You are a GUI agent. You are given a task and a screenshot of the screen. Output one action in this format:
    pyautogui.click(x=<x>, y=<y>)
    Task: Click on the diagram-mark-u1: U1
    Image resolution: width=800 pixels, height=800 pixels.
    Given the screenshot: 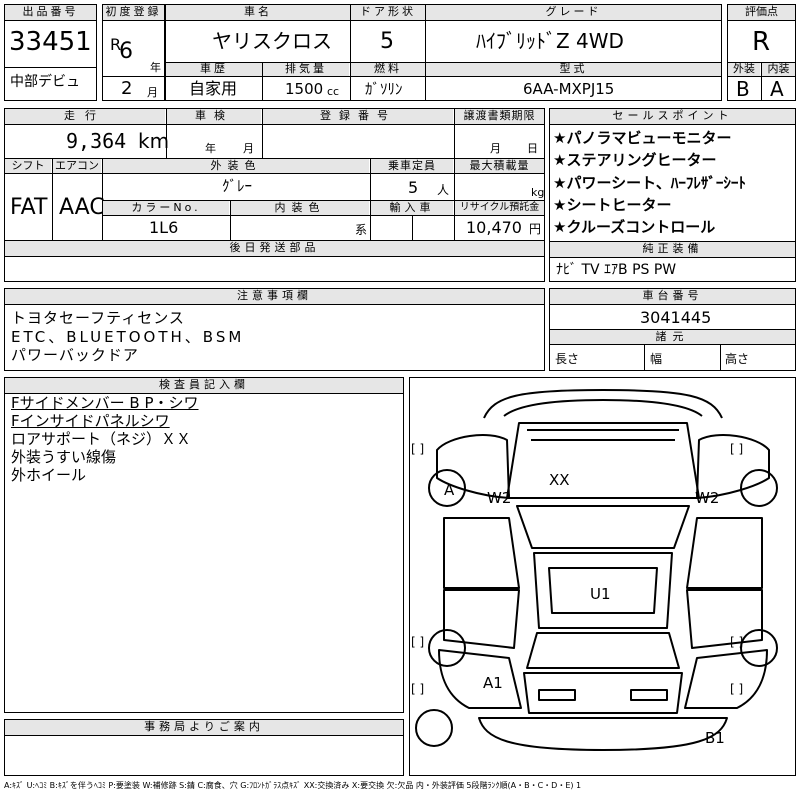 What is the action you would take?
    pyautogui.click(x=600, y=594)
    